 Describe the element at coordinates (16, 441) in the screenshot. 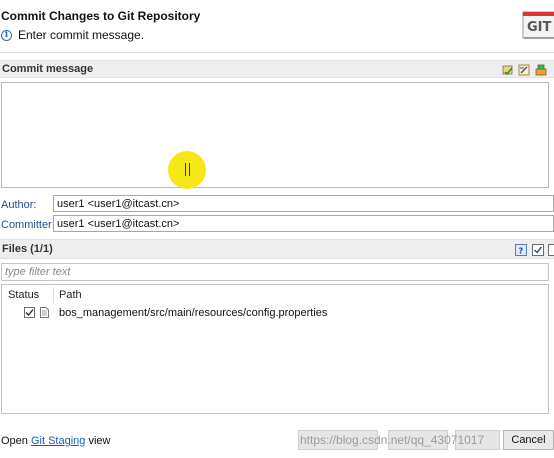

I see `open-prefix: Open` at that location.